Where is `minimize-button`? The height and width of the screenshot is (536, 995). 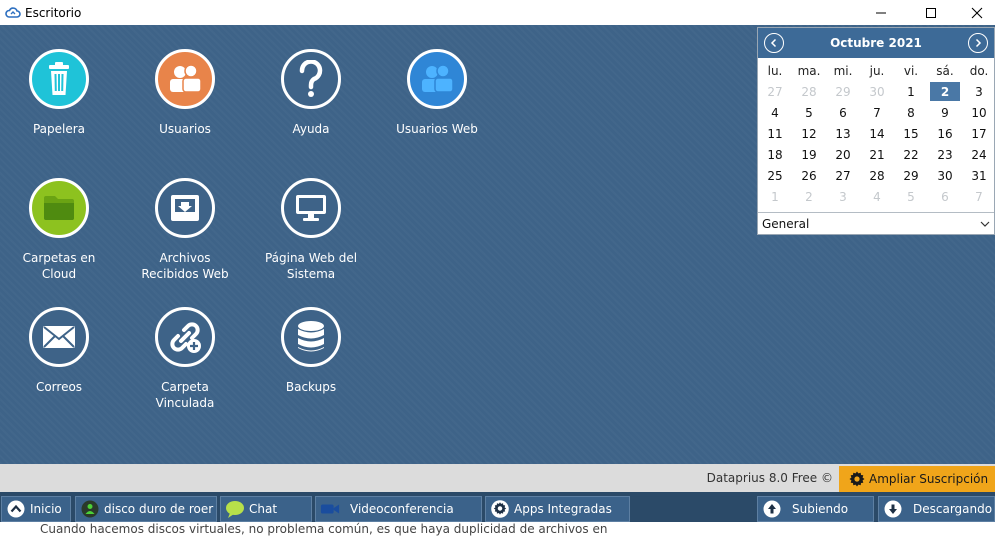
minimize-button is located at coordinates (881, 12).